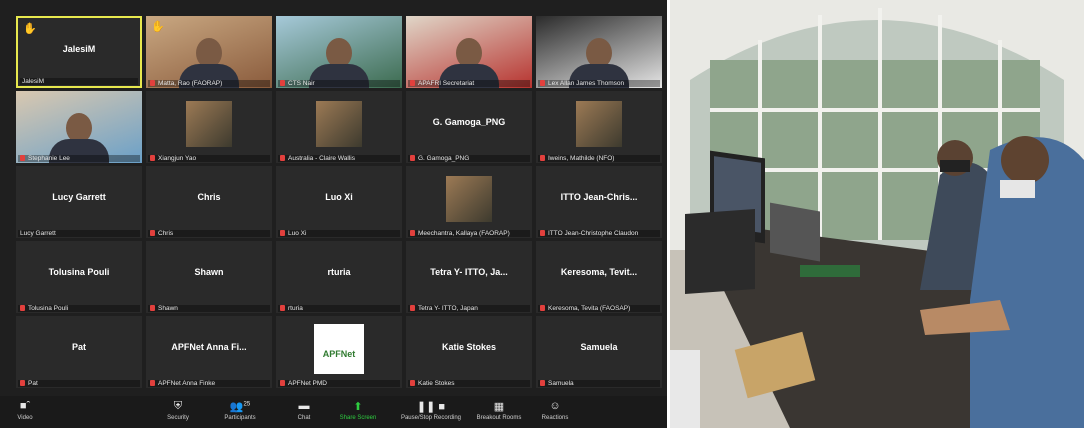  I want to click on participant-label-text: Luo Xi, so click(297, 233).